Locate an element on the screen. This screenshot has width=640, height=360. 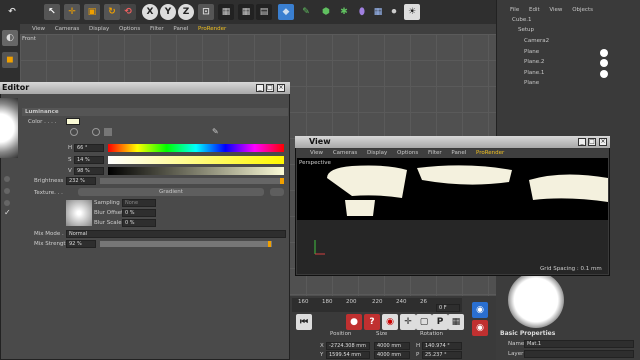
object-row: Plane.2 is located at coordinates (570, 62).